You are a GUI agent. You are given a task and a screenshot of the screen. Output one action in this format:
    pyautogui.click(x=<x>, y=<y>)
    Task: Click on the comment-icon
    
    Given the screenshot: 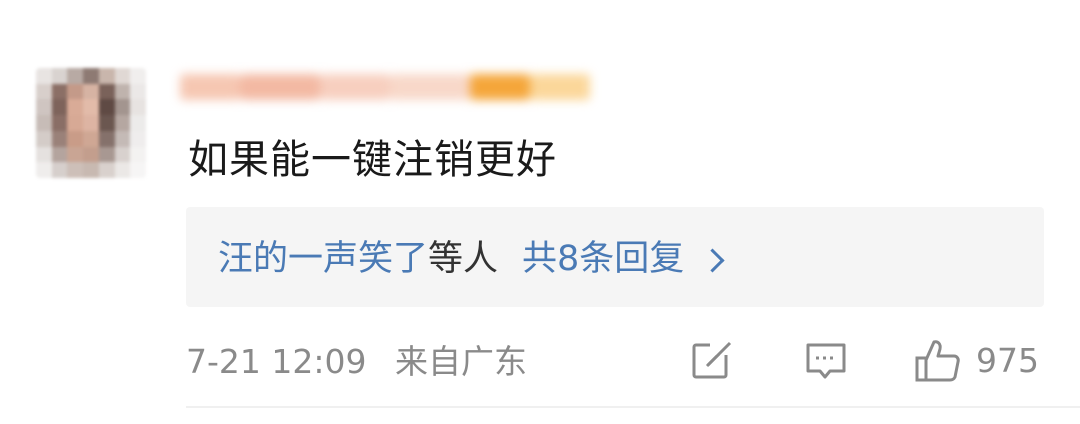 What is the action you would take?
    pyautogui.click(x=826, y=361)
    